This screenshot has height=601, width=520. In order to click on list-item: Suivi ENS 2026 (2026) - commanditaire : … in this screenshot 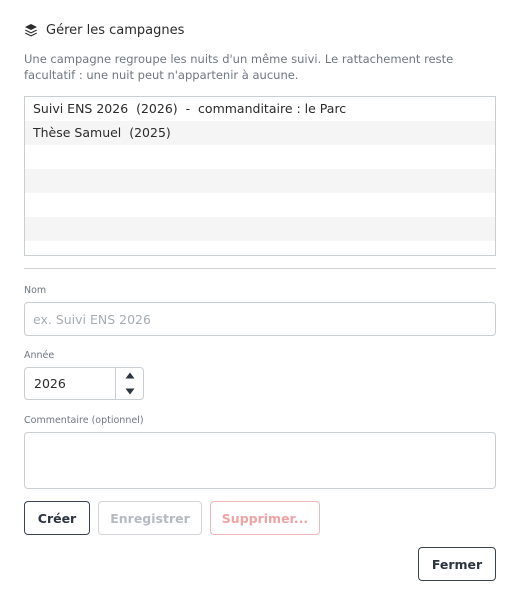, I will do `click(260, 109)`.